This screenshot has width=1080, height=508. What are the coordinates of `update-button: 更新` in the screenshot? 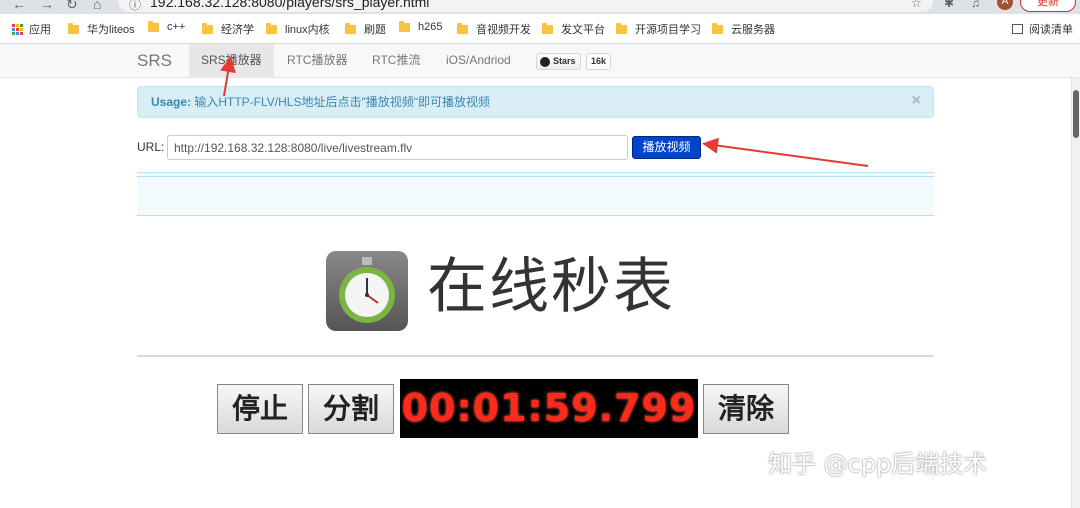 It's located at (1048, 6).